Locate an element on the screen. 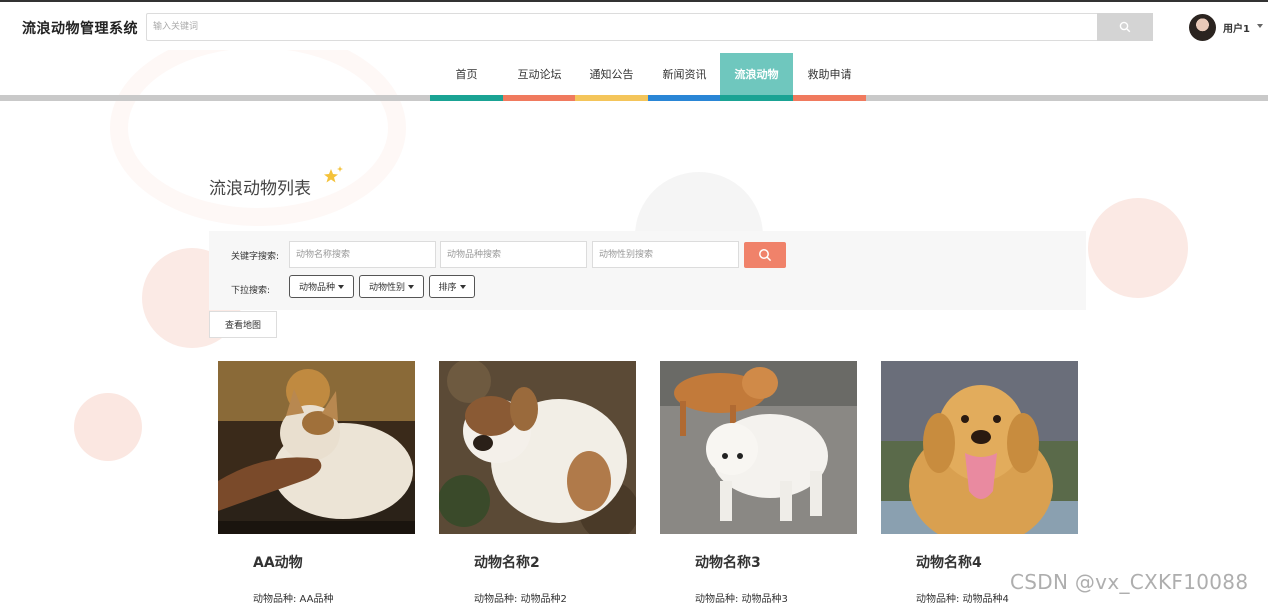 This screenshot has width=1268, height=604. view-map-button: 查看地图 is located at coordinates (243, 324).